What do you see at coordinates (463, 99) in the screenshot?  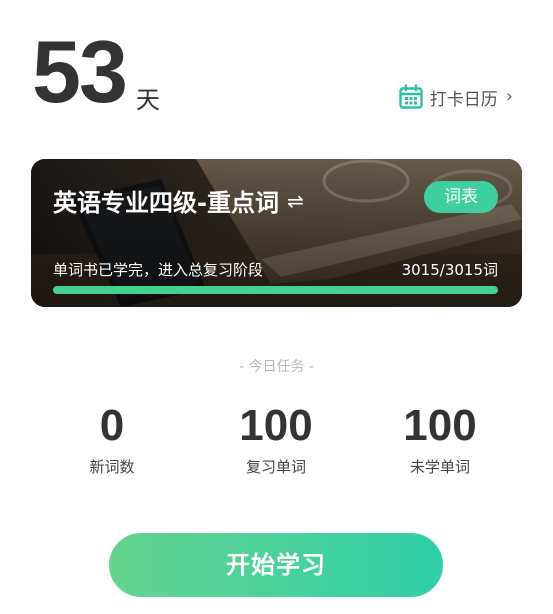 I see `calendar-label: 打卡日历` at bounding box center [463, 99].